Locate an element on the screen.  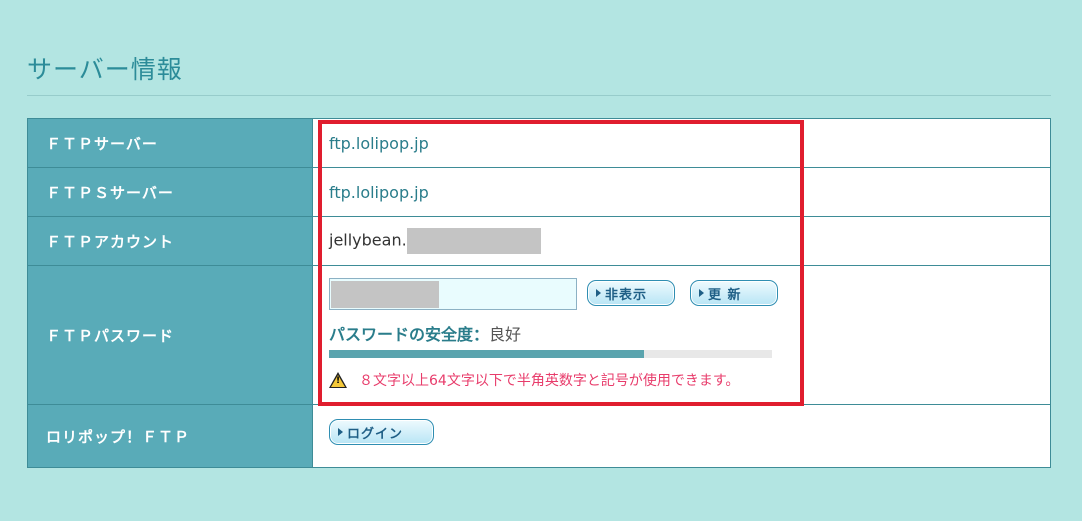
login-area: ログイン is located at coordinates (689, 436).